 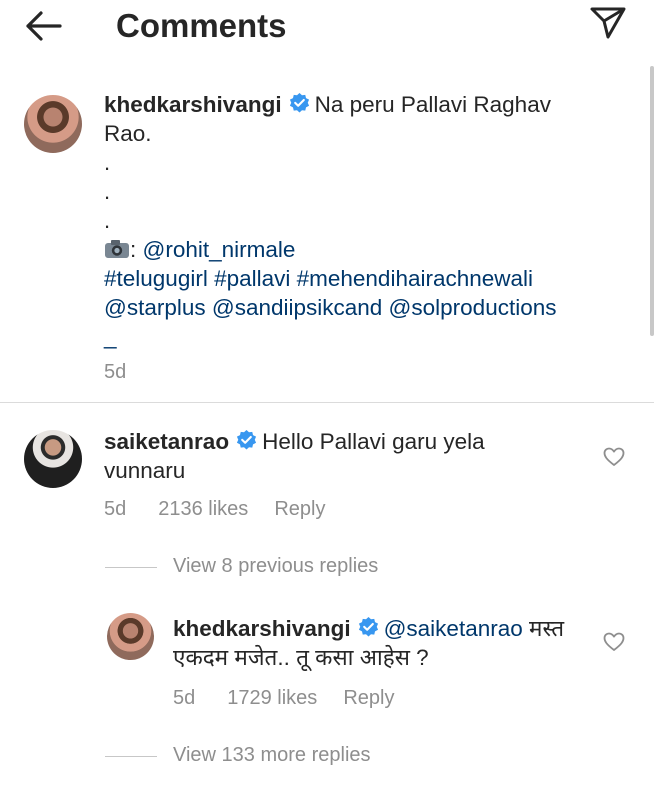 I want to click on photographer-mention: @rohit_nirmale, so click(x=219, y=249).